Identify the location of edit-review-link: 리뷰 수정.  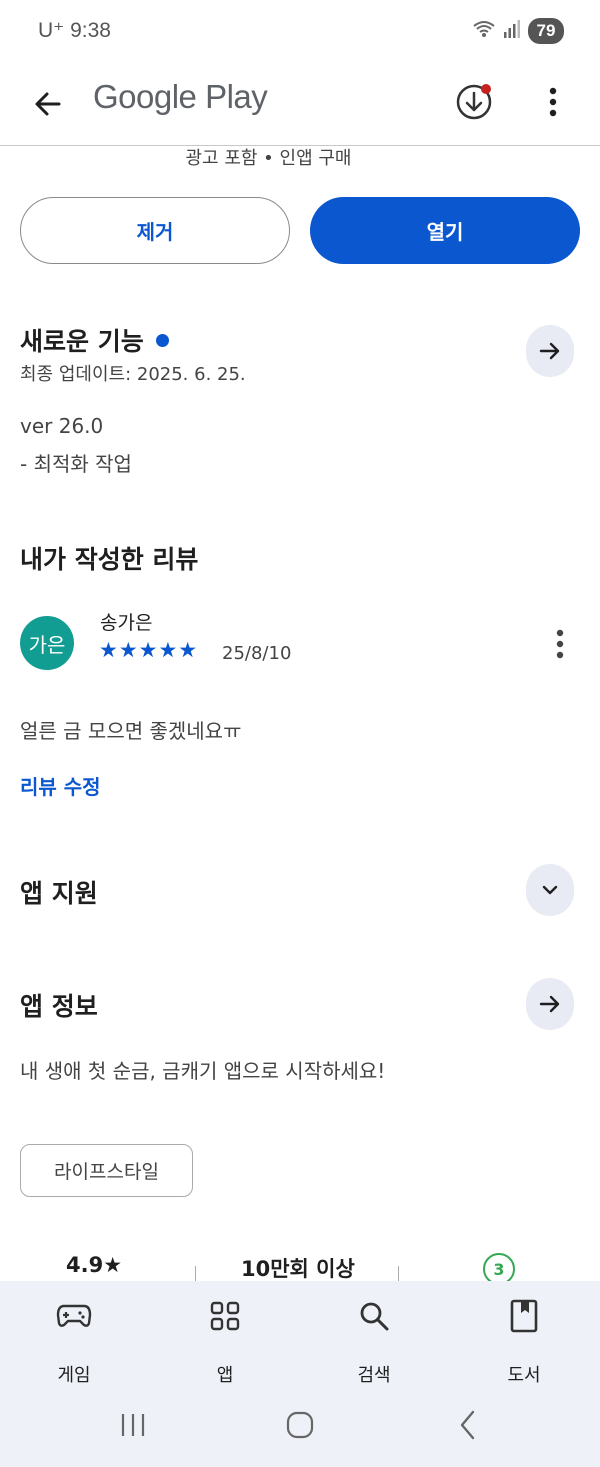
(60, 785).